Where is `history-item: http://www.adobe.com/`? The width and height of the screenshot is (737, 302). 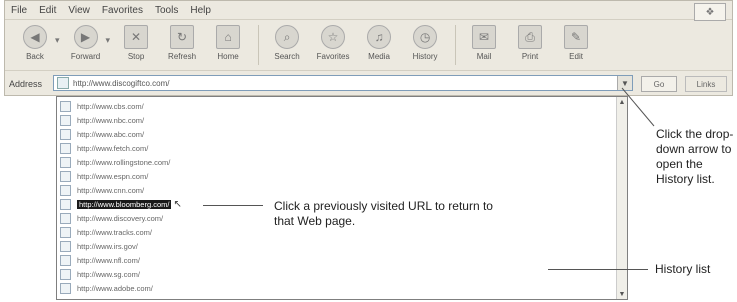
history-item: http://www.adobe.com/ is located at coordinates (337, 288).